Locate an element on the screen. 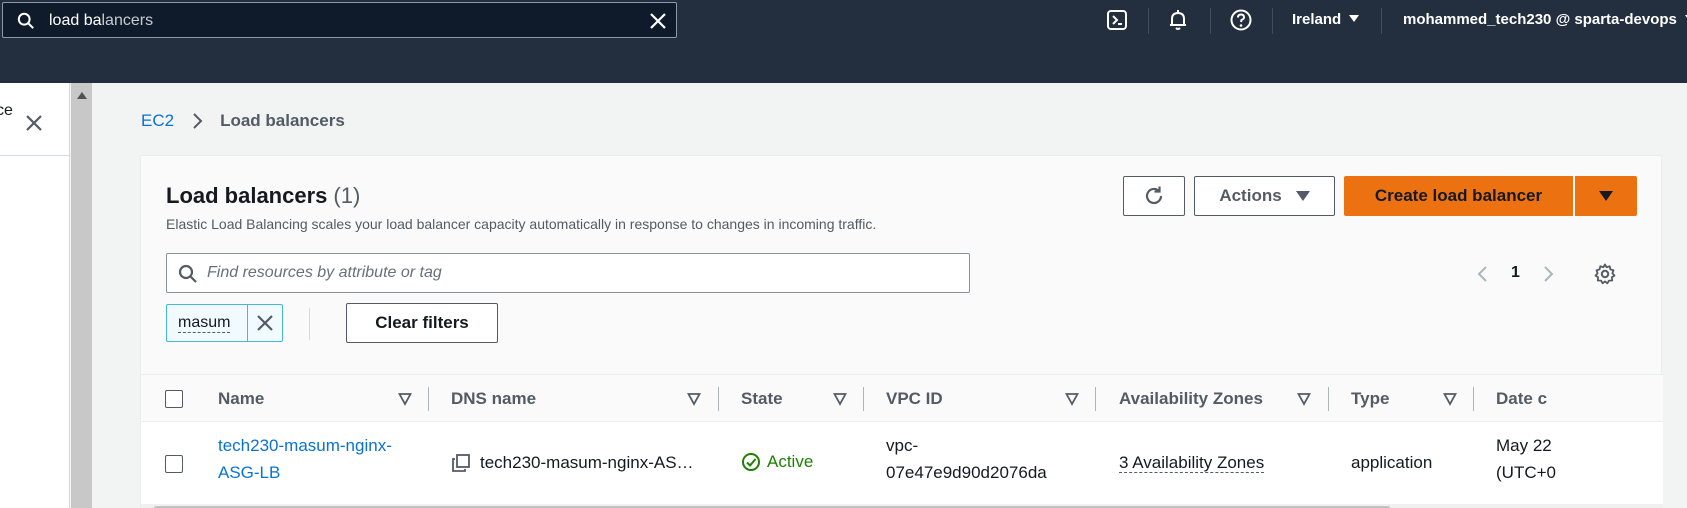 This screenshot has height=508, width=1687. remove-token-icon is located at coordinates (265, 323).